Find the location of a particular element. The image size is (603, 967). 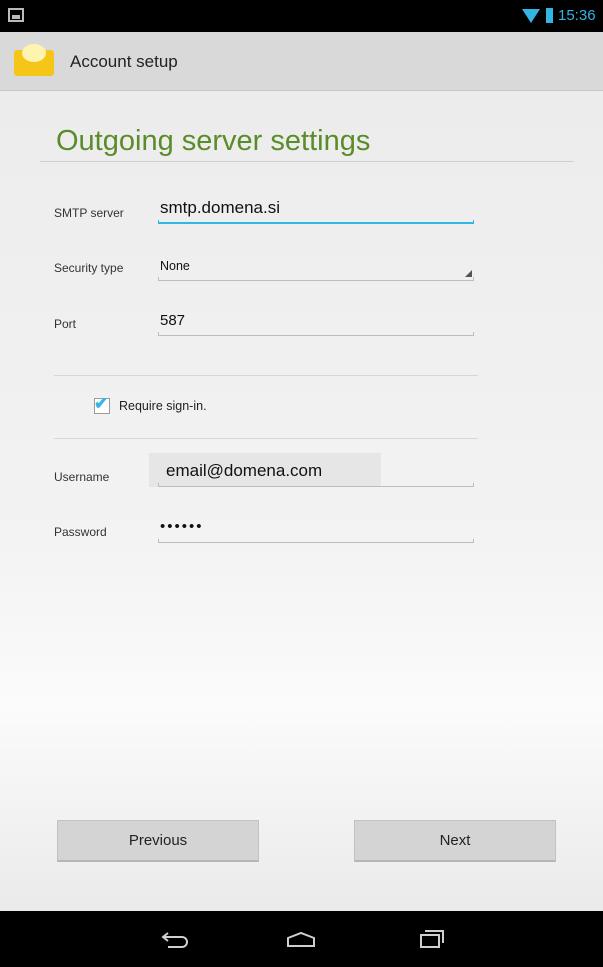

port-value: 587 is located at coordinates (173, 320).